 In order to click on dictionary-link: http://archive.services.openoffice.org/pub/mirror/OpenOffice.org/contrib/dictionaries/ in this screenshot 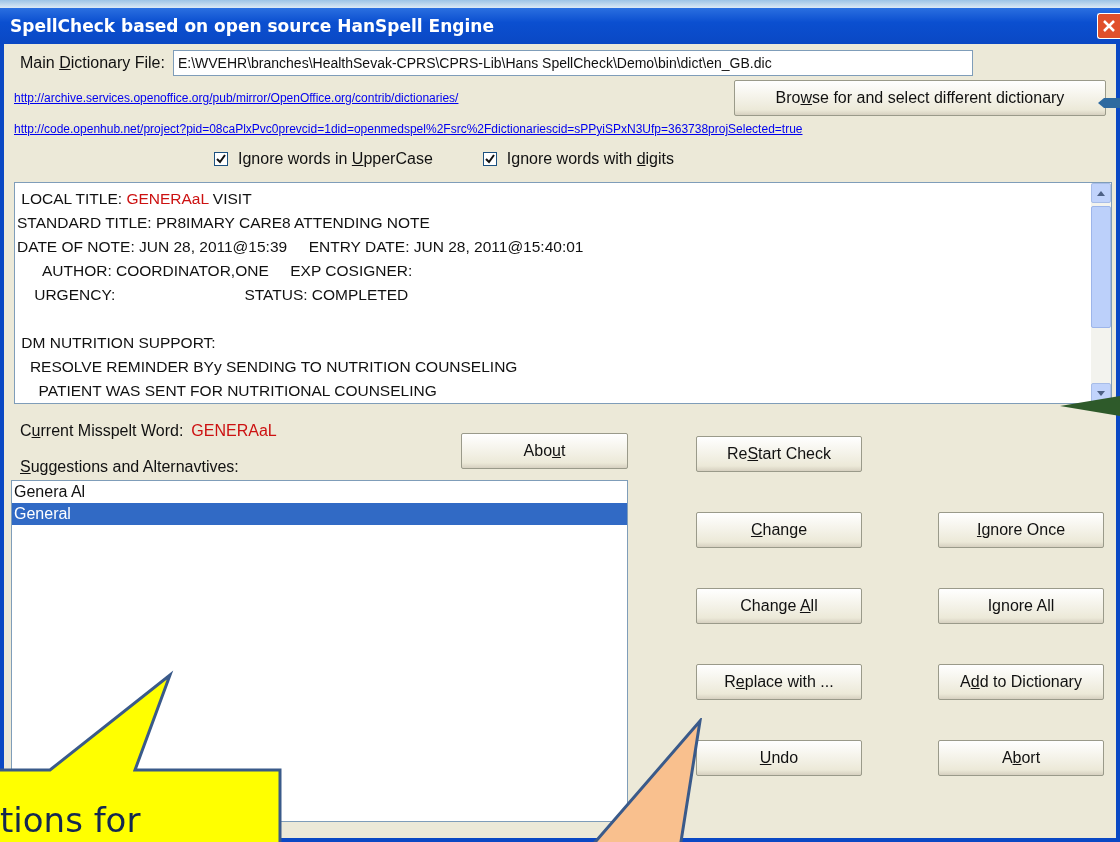, I will do `click(236, 98)`.